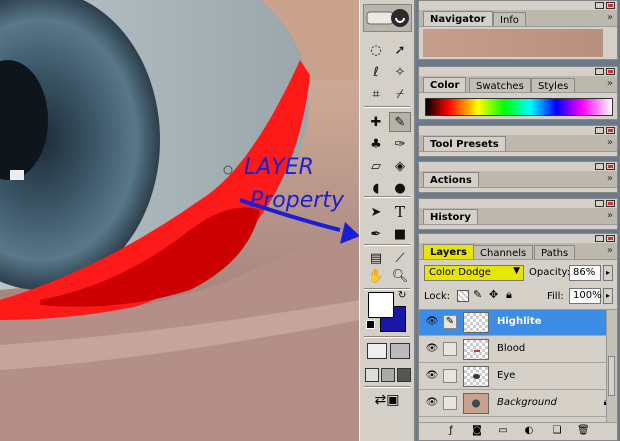 Image resolution: width=620 pixels, height=441 pixels. Describe the element at coordinates (400, 258) in the screenshot. I see `eyedropper-icon: ⟋` at that location.